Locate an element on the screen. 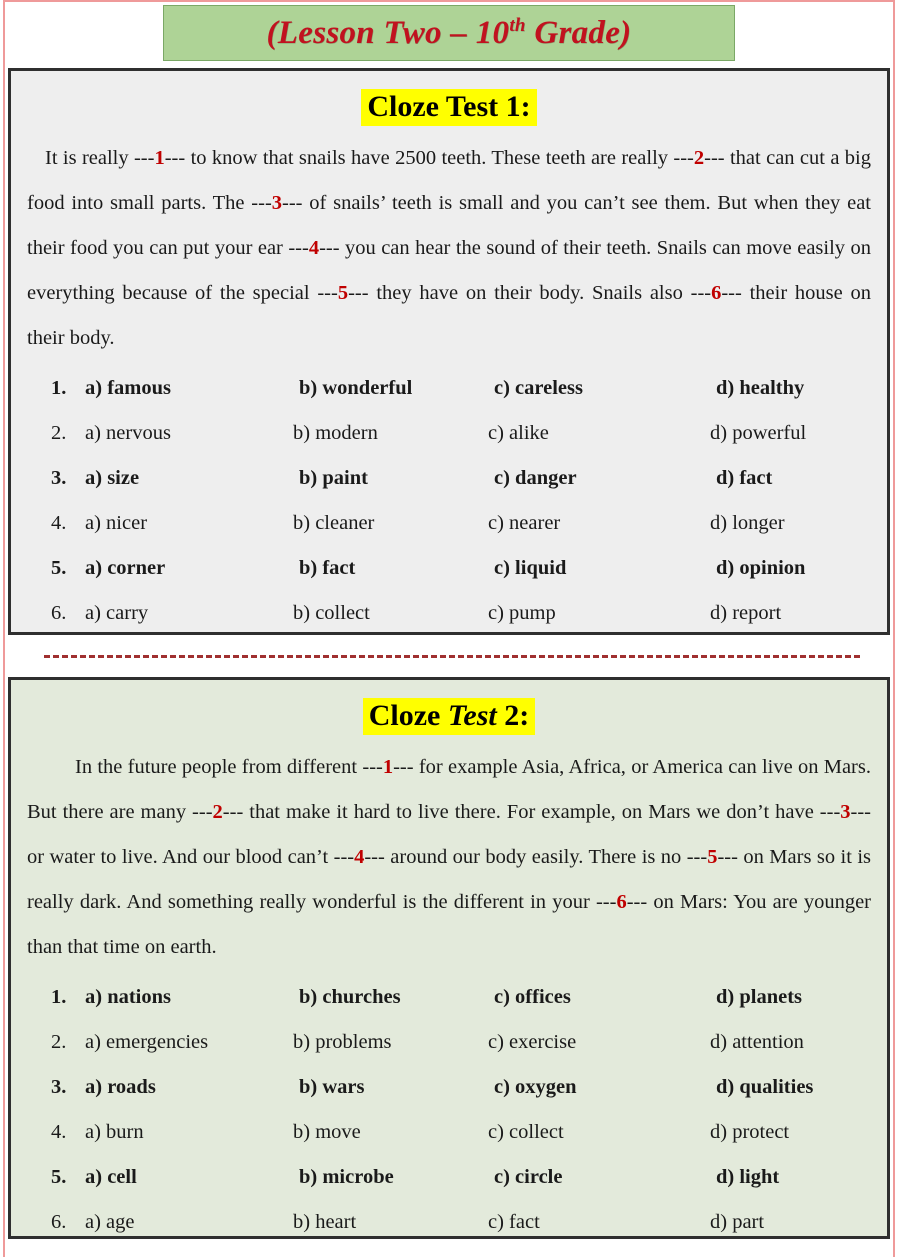 The height and width of the screenshot is (1260, 898). option-row: 5. a) corner b) fact c) liquid d) opinion is located at coordinates (462, 579).